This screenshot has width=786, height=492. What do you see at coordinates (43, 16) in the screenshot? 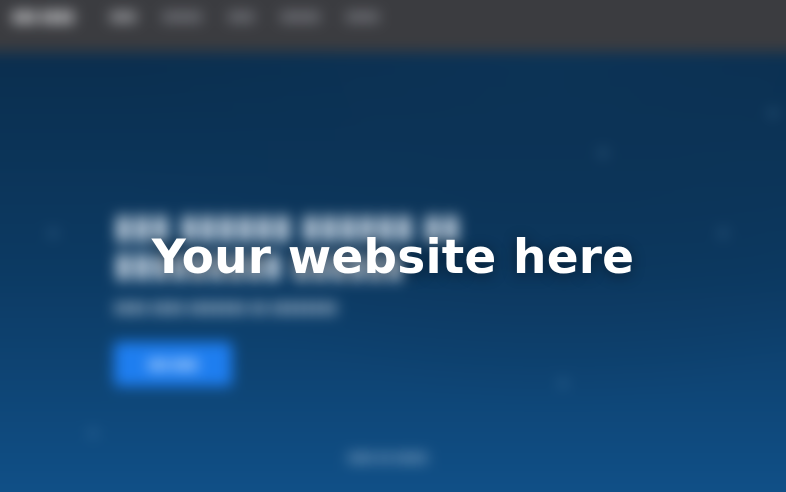
I see `blurred-brand-logo: ▮▮▮ ▮▮▮▮` at bounding box center [43, 16].